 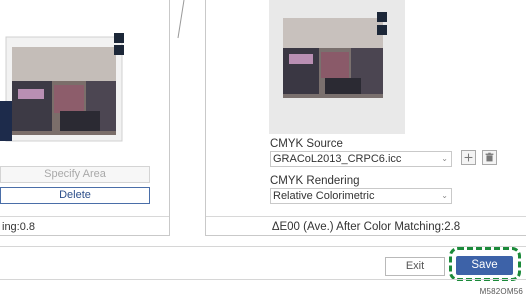 What do you see at coordinates (75, 174) in the screenshot?
I see `specify-area-button: Specify Area` at bounding box center [75, 174].